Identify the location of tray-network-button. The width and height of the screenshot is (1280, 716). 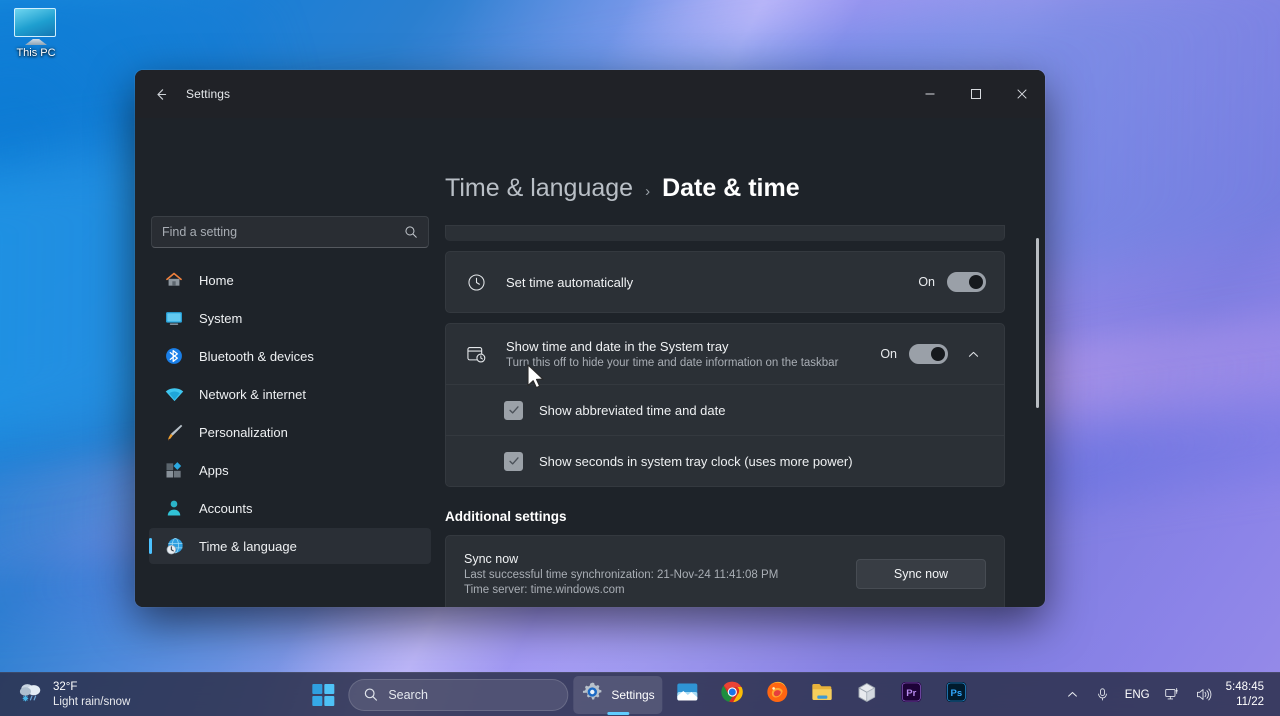
(1172, 695).